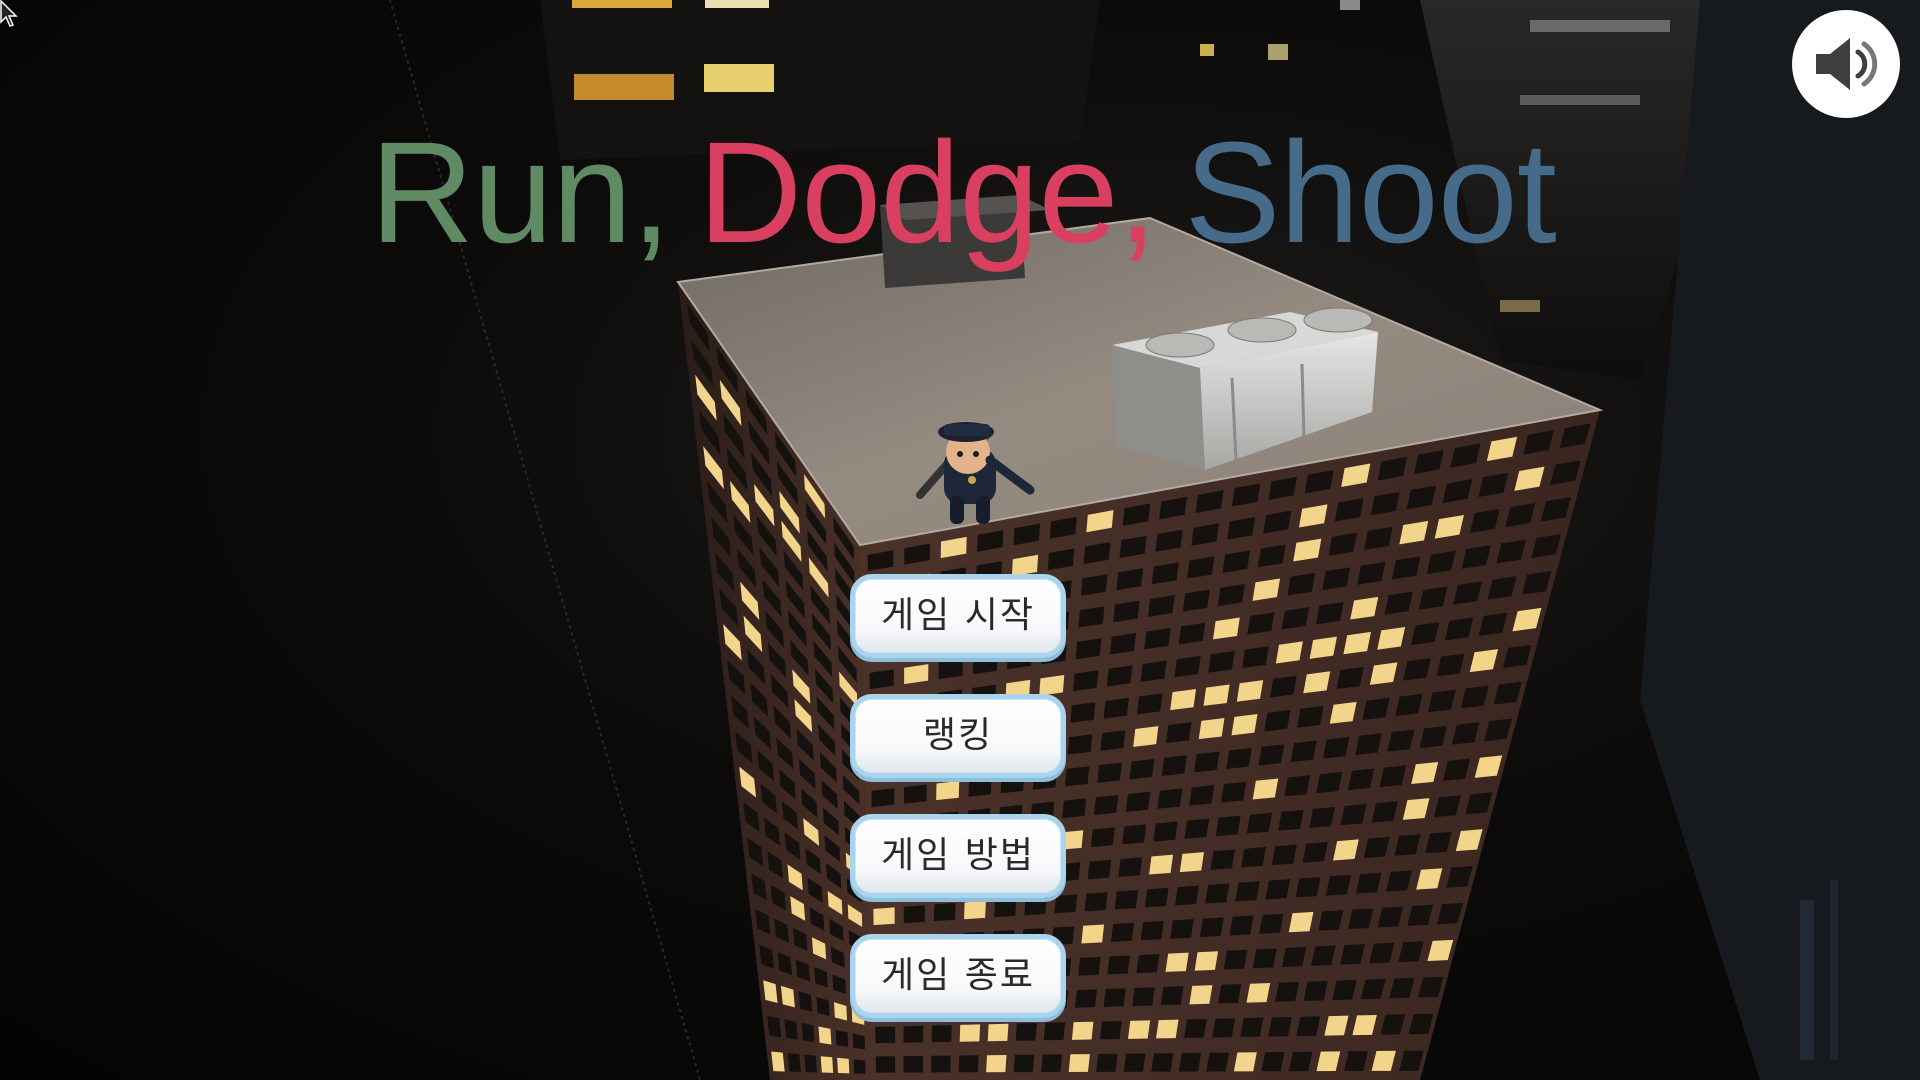 Image resolution: width=1920 pixels, height=1080 pixels. Describe the element at coordinates (958, 856) in the screenshot. I see `how-to-play-button: 게임 방법` at that location.